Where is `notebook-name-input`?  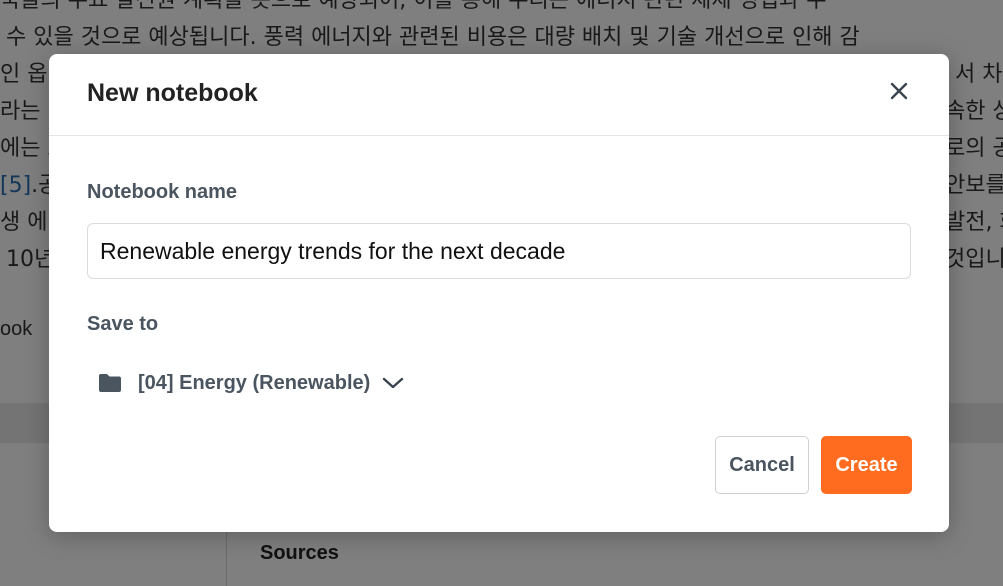 notebook-name-input is located at coordinates (499, 251).